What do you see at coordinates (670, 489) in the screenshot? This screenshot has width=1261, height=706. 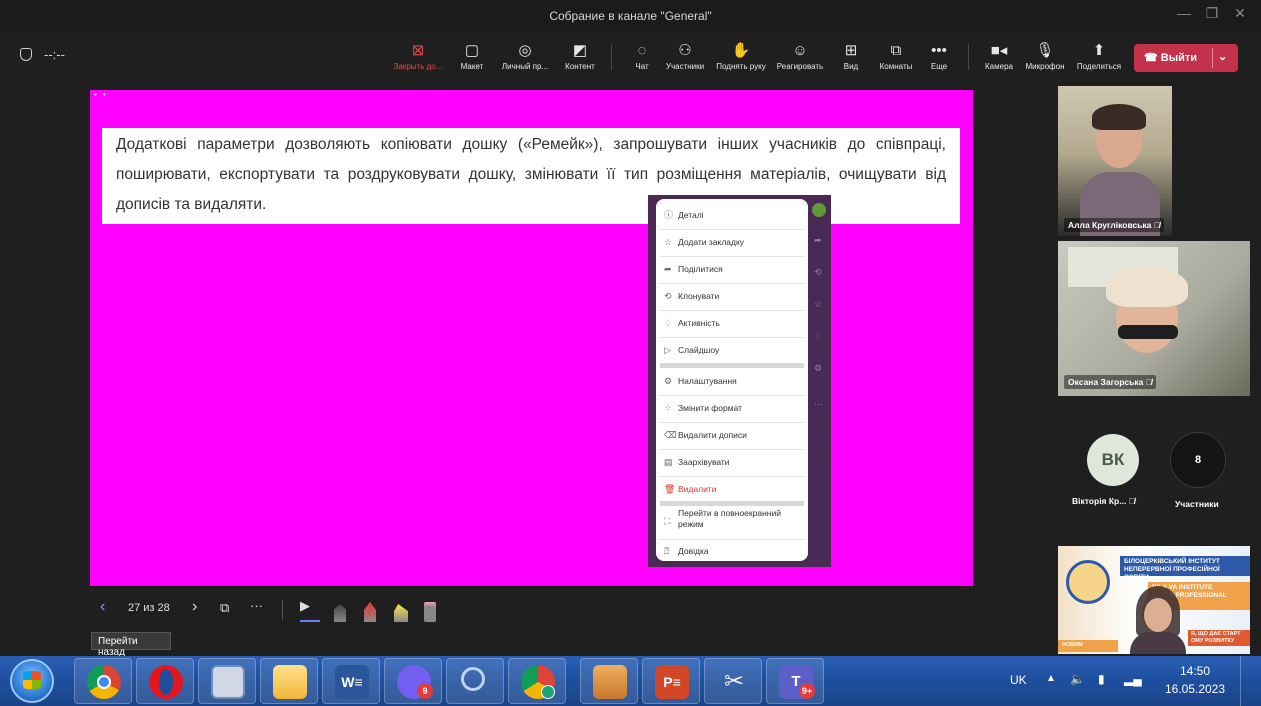 I see `trash-icon: 🗑` at bounding box center [670, 489].